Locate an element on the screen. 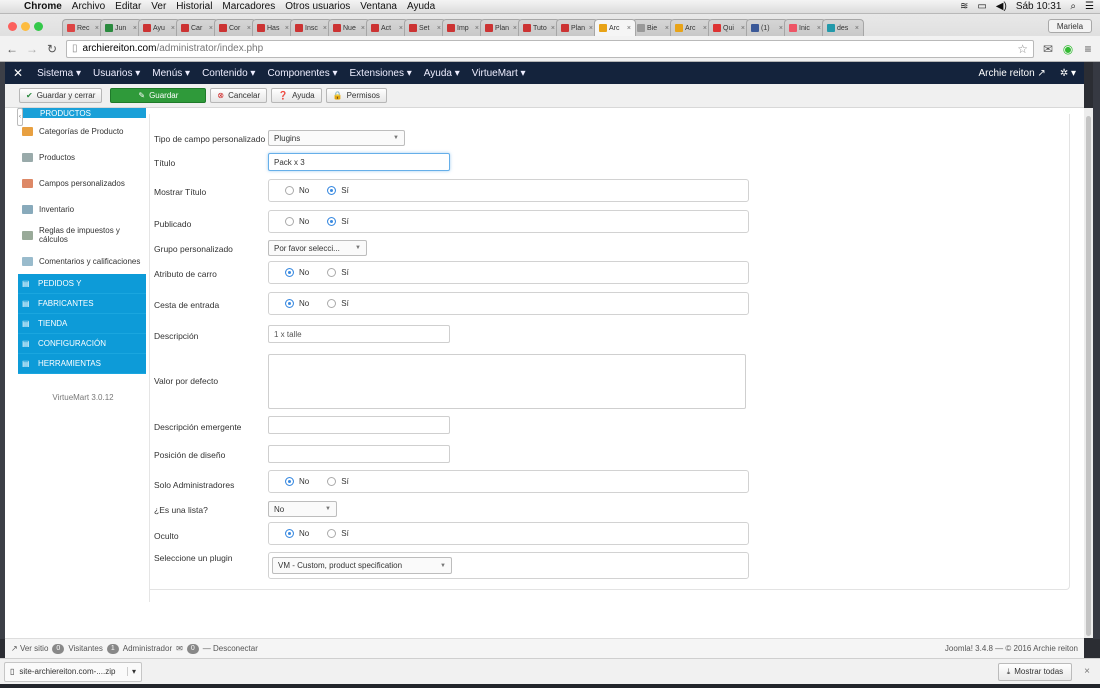 The height and width of the screenshot is (688, 1100). mac-menu-item: Ayuda is located at coordinates (421, 6).